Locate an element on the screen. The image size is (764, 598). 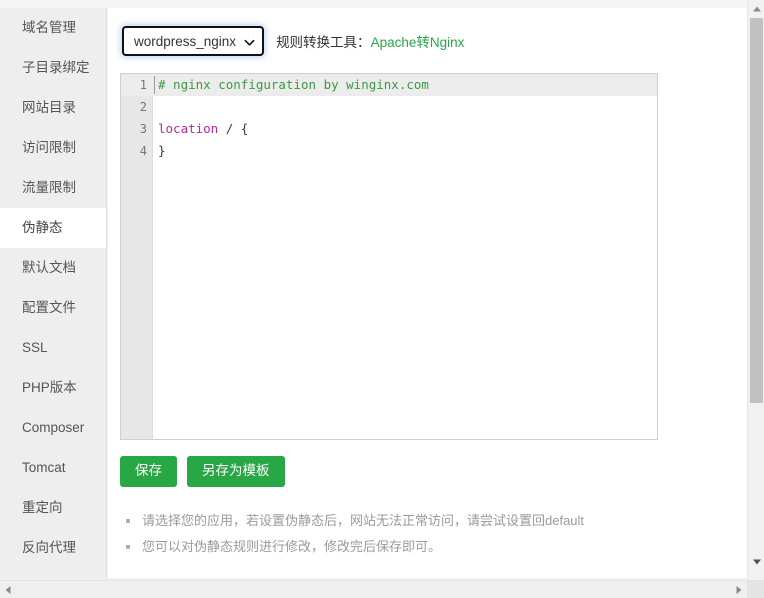
sidebar-item-3: 访问限制 is located at coordinates (53, 148).